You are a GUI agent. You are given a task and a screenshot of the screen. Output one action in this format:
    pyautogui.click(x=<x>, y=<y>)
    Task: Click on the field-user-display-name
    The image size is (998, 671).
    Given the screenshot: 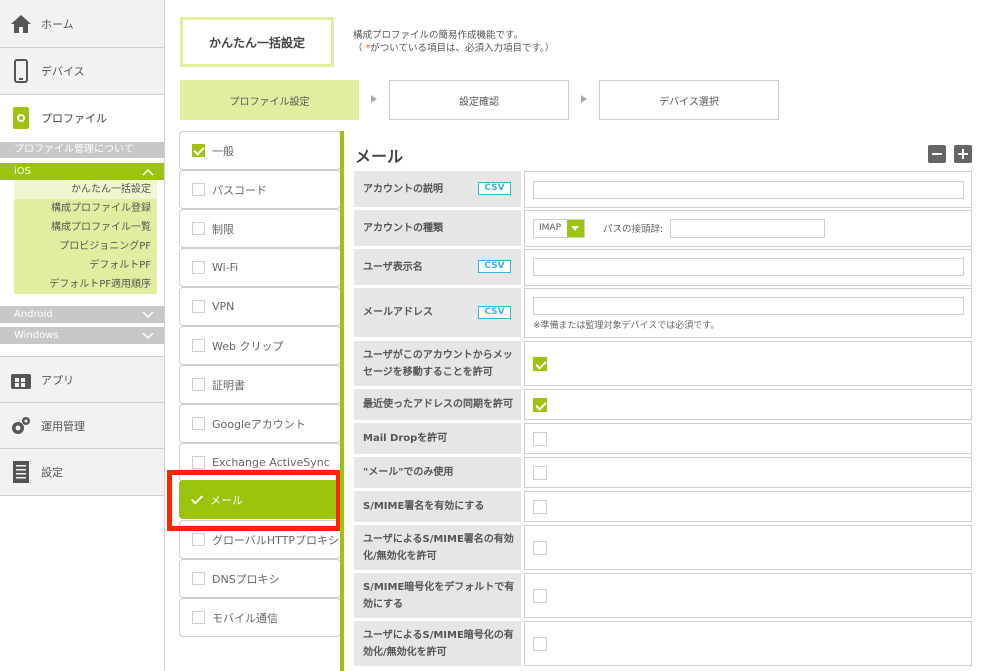 What is the action you would take?
    pyautogui.click(x=748, y=267)
    